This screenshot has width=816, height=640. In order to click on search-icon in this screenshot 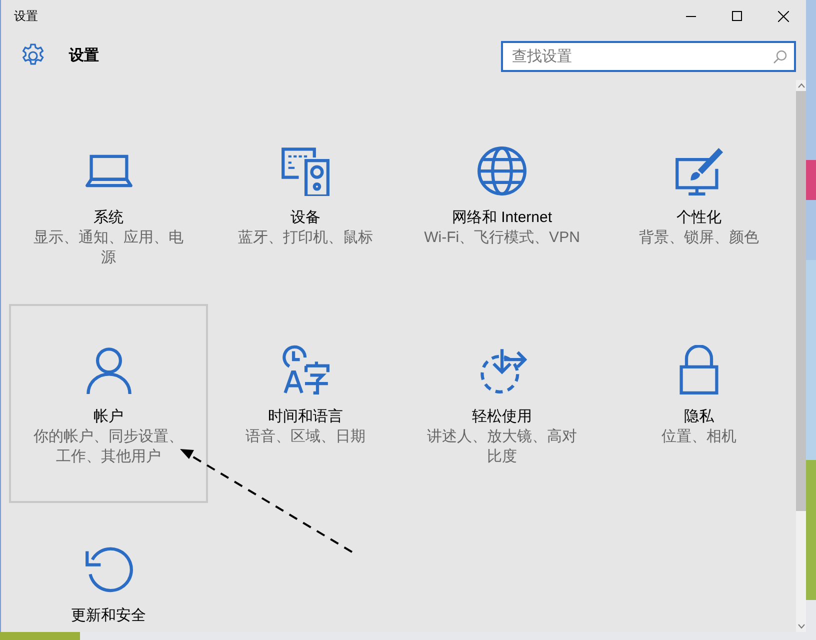, I will do `click(780, 57)`.